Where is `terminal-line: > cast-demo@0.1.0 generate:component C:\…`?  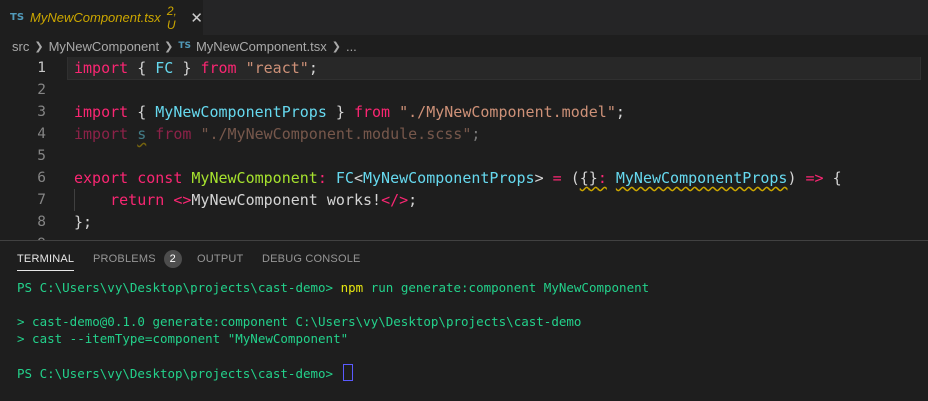
terminal-line: > cast-demo@0.1.0 generate:component C:\… is located at coordinates (299, 321).